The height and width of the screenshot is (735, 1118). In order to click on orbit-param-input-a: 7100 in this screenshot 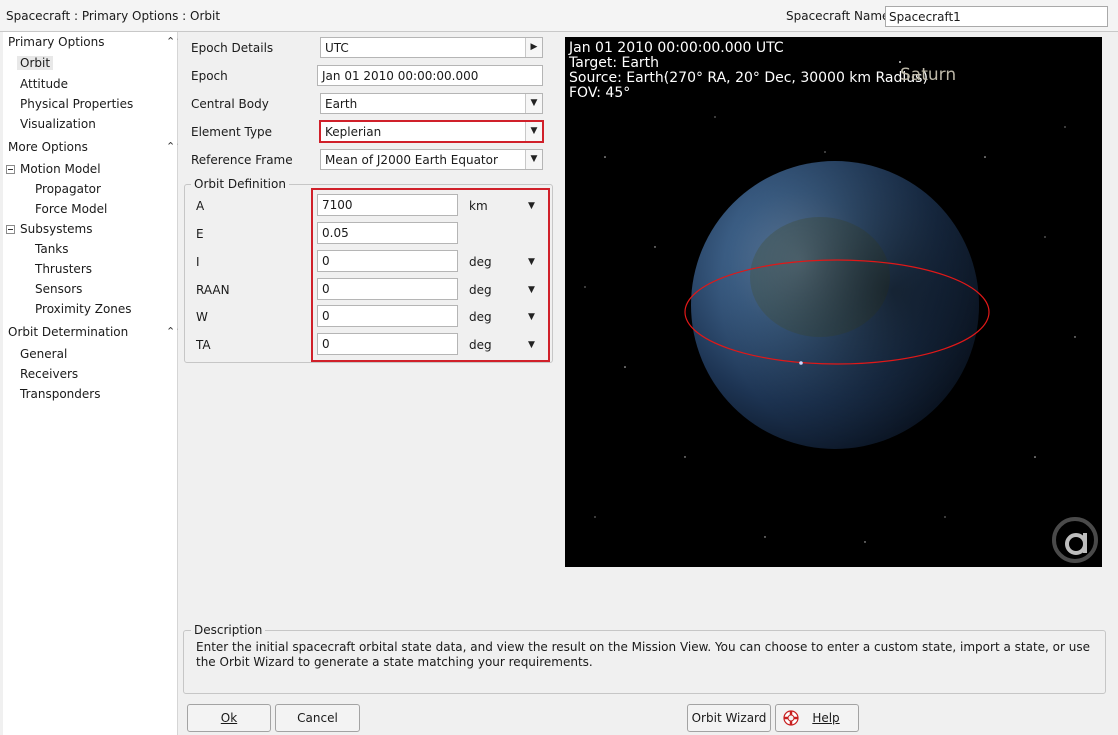, I will do `click(387, 205)`.